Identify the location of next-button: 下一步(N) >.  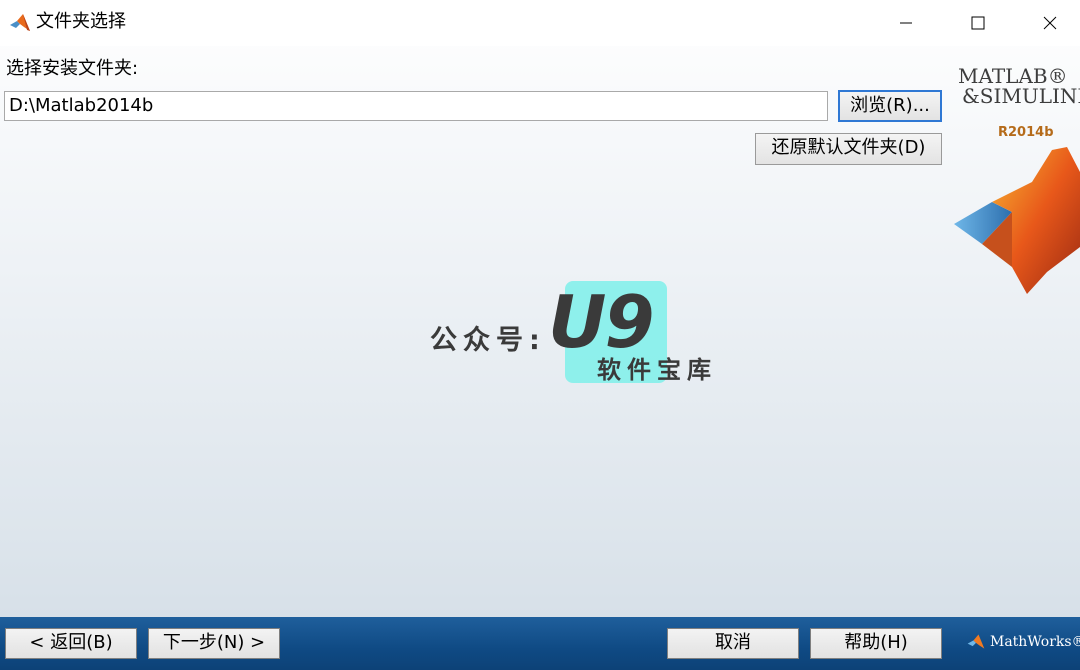
(214, 643).